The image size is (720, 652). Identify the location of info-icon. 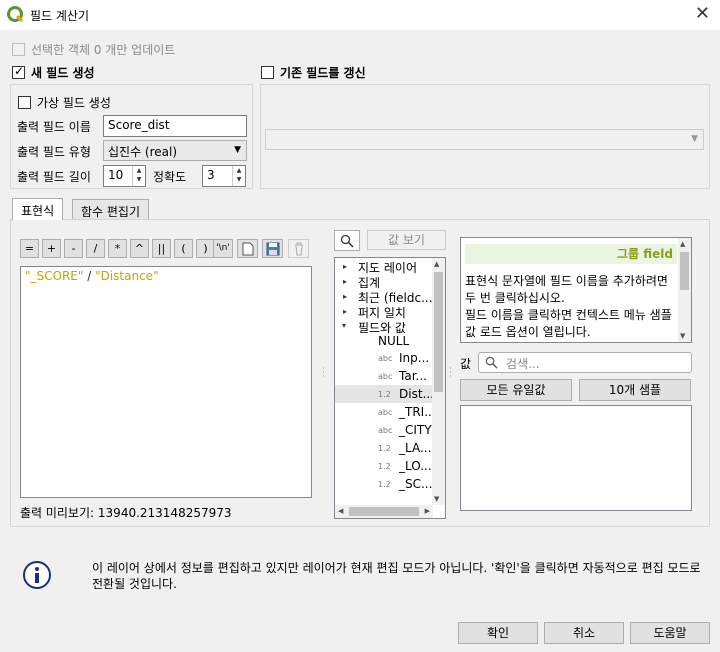
(37, 575).